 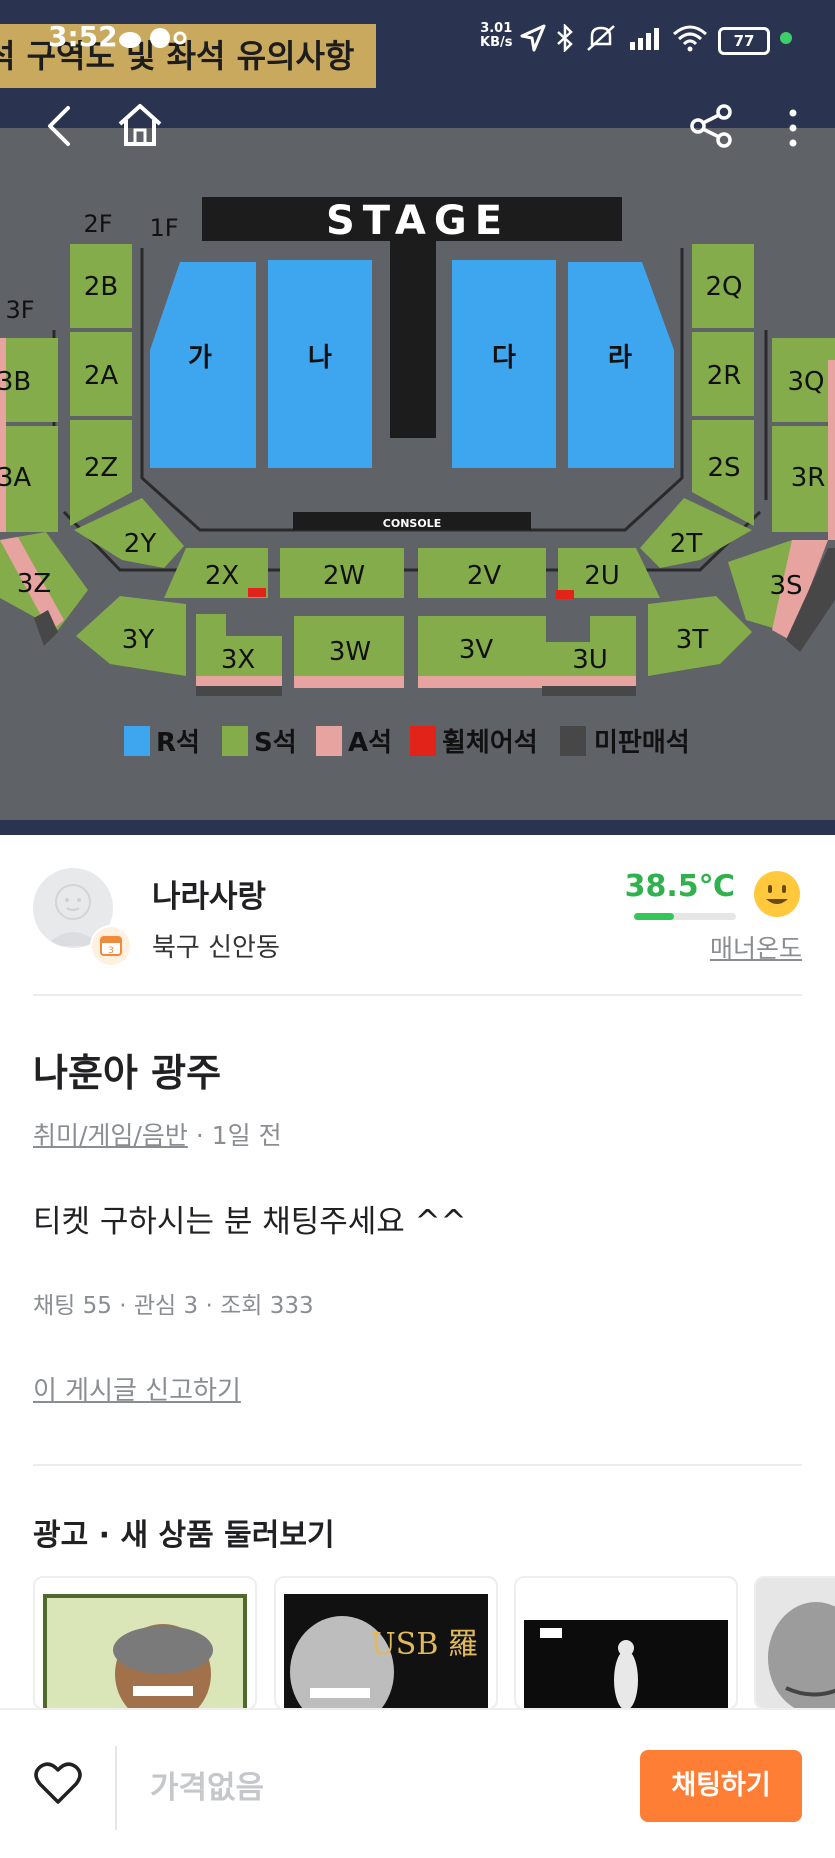 I want to click on legend-swatch-a, so click(x=329, y=741).